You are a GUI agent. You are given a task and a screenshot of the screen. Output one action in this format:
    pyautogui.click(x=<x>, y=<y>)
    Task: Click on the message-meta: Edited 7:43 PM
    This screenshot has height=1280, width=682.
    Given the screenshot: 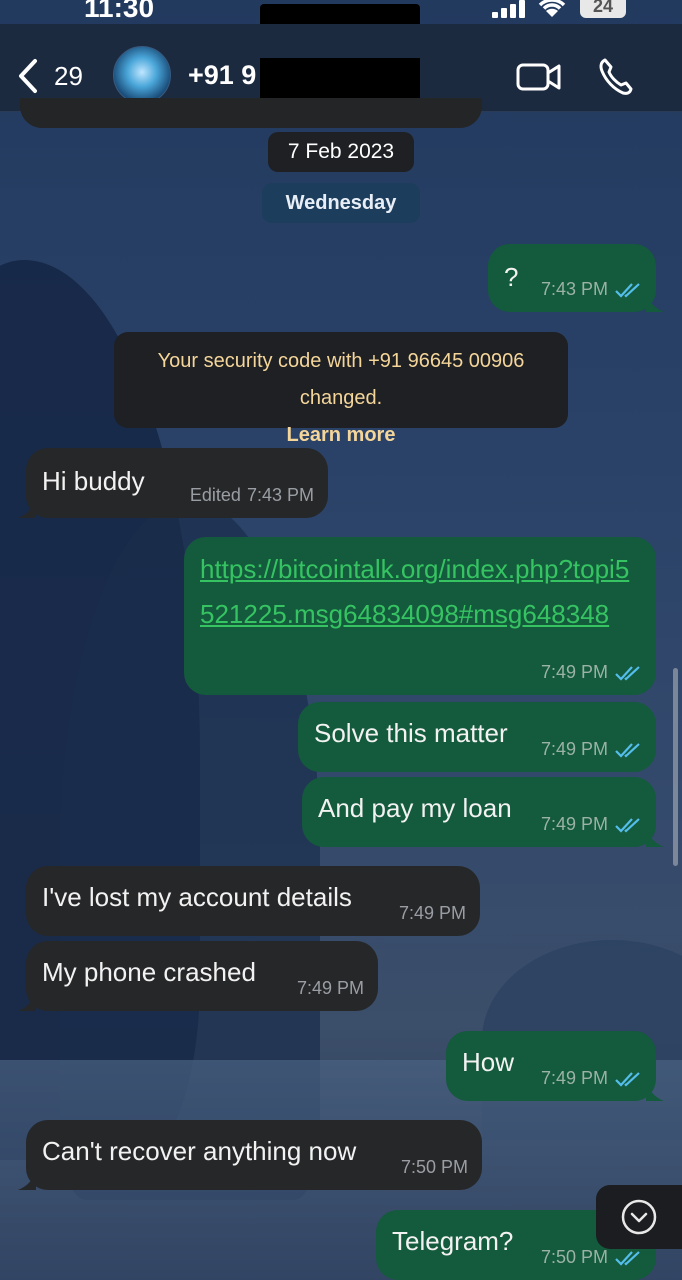 What is the action you would take?
    pyautogui.click(x=252, y=495)
    